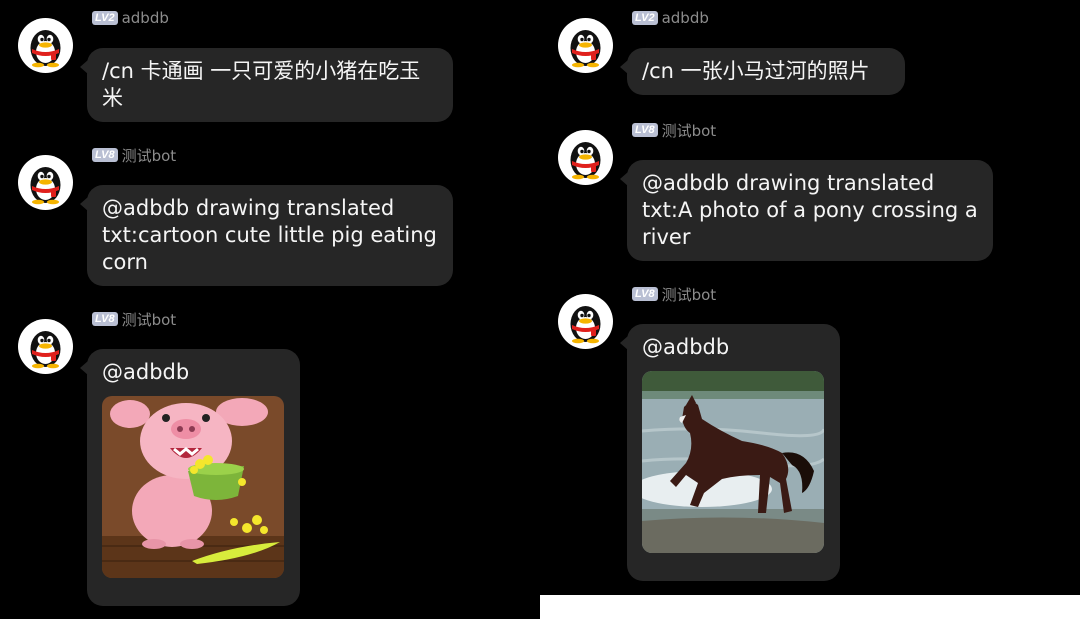 This screenshot has height=619, width=1080. I want to click on message-bubble: /cn 卡通画 一只可爱的小猪在吃玉米, so click(266, 85).